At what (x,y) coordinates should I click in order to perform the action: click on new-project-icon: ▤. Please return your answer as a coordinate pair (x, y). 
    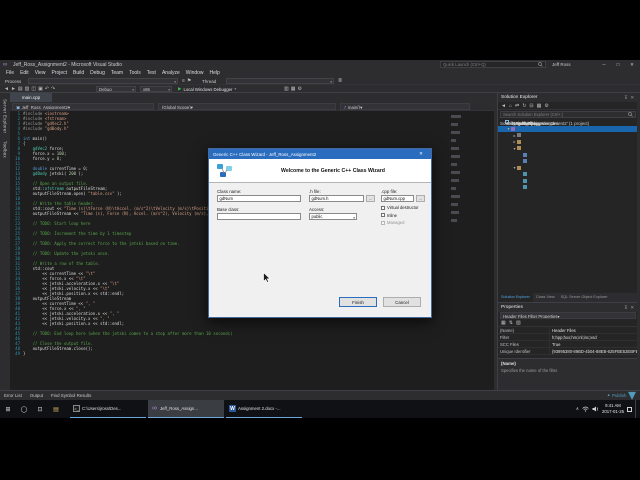
    Looking at the image, I should click on (20, 89).